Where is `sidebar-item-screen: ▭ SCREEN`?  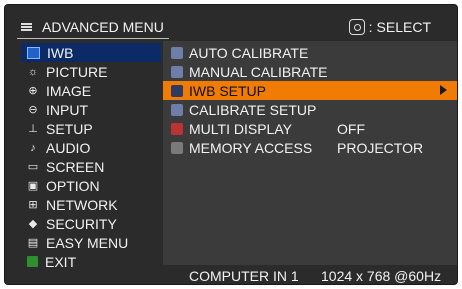 sidebar-item-screen: ▭ SCREEN is located at coordinates (91, 166).